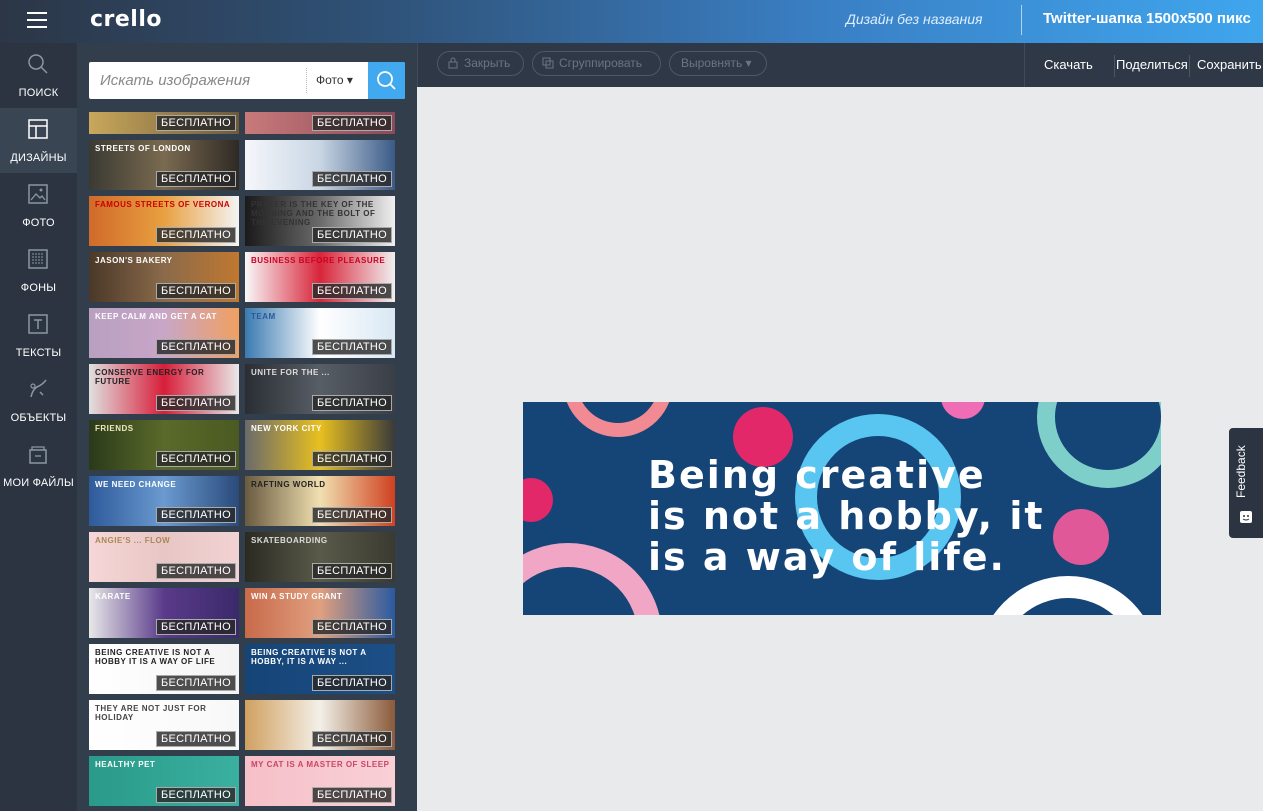 The image size is (1263, 811). What do you see at coordinates (164, 613) in the screenshot?
I see `template-thumbnail: Karate БЕСПЛАТНО` at bounding box center [164, 613].